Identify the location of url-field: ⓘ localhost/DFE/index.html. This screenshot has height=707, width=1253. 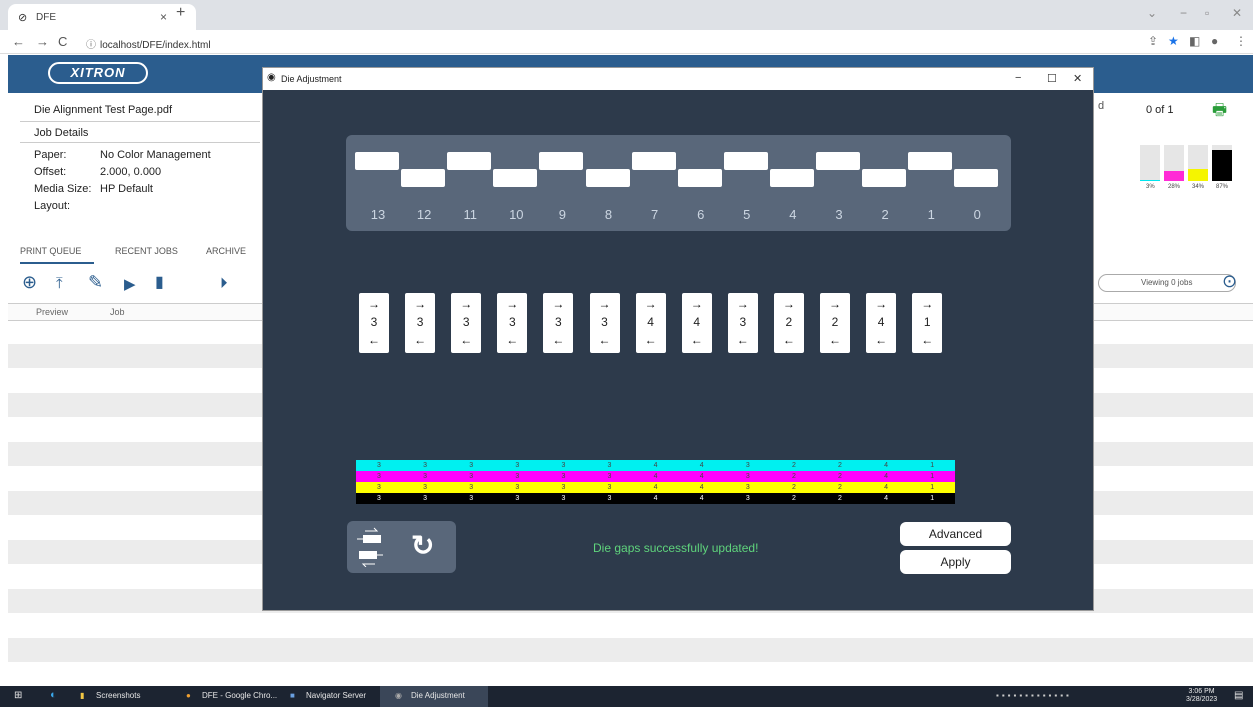
(148, 43).